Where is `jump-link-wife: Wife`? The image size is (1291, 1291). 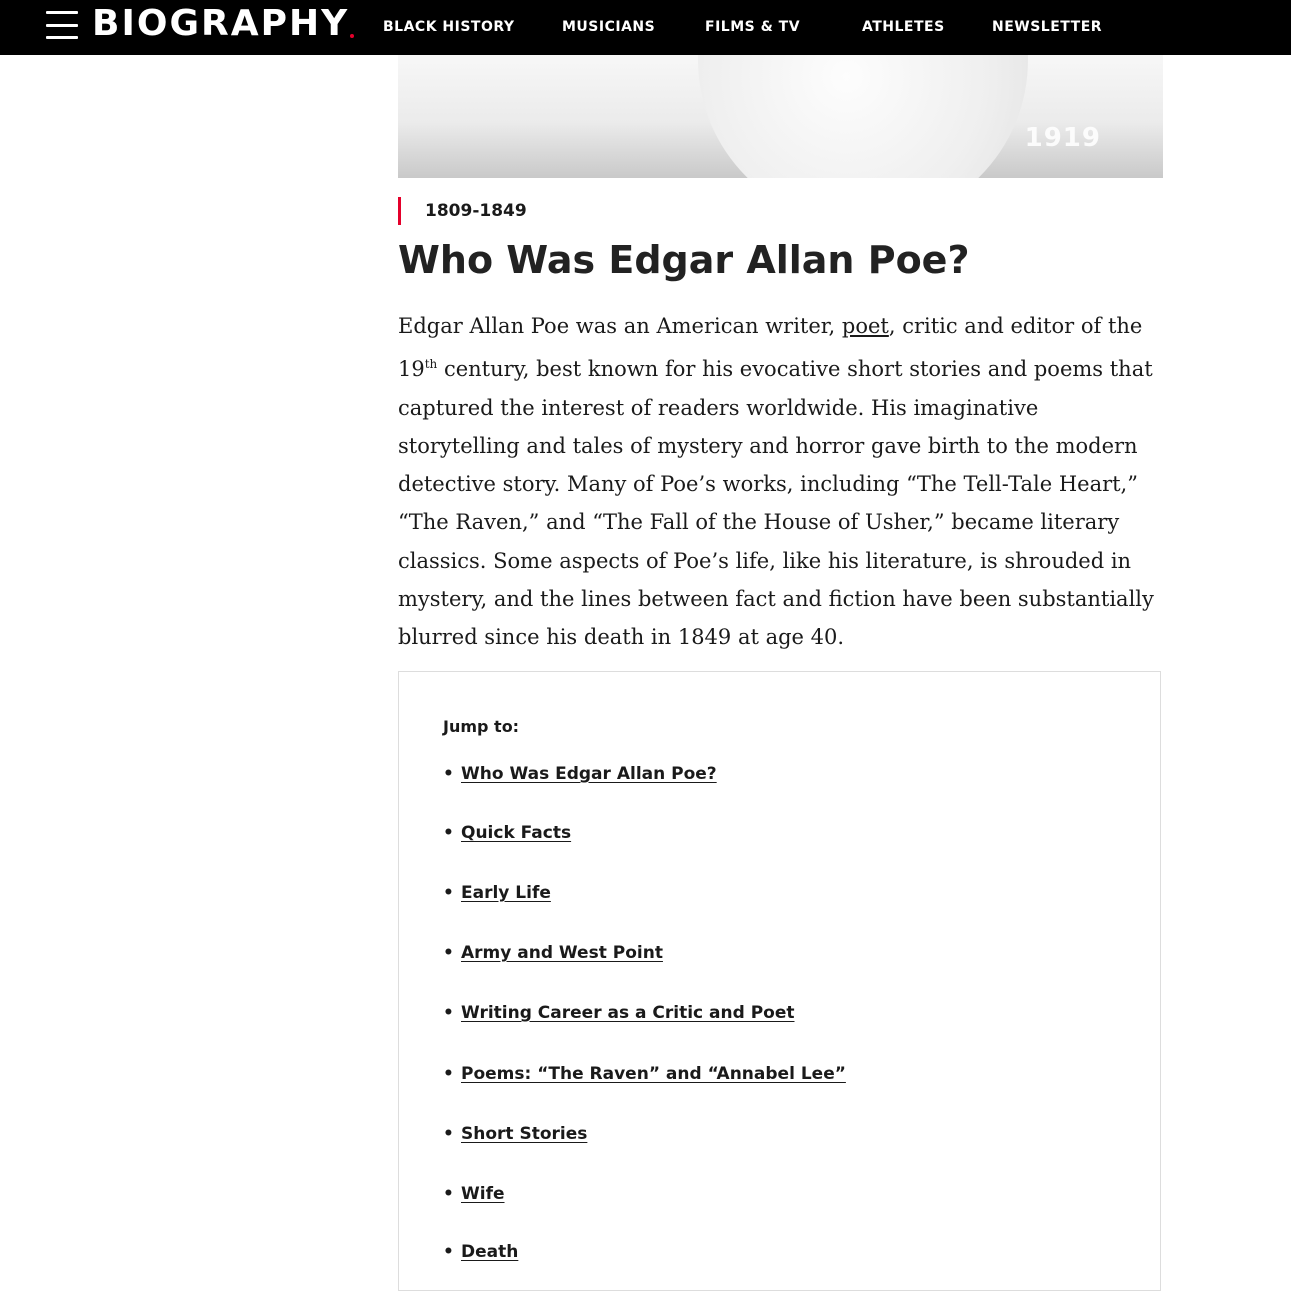 jump-link-wife: Wife is located at coordinates (483, 1194).